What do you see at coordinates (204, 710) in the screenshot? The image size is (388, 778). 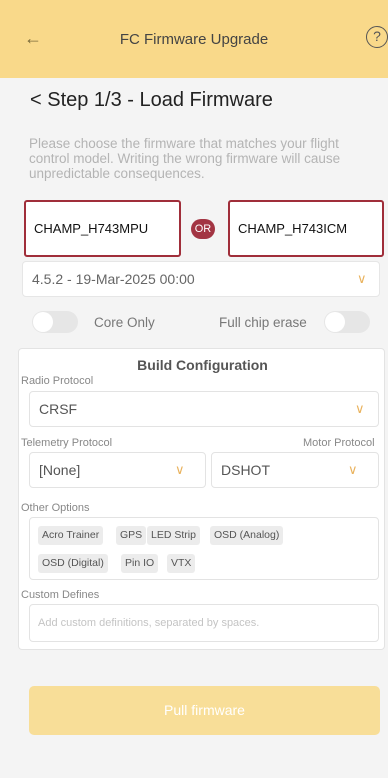 I see `pull-firmware-button: Pull firmware` at bounding box center [204, 710].